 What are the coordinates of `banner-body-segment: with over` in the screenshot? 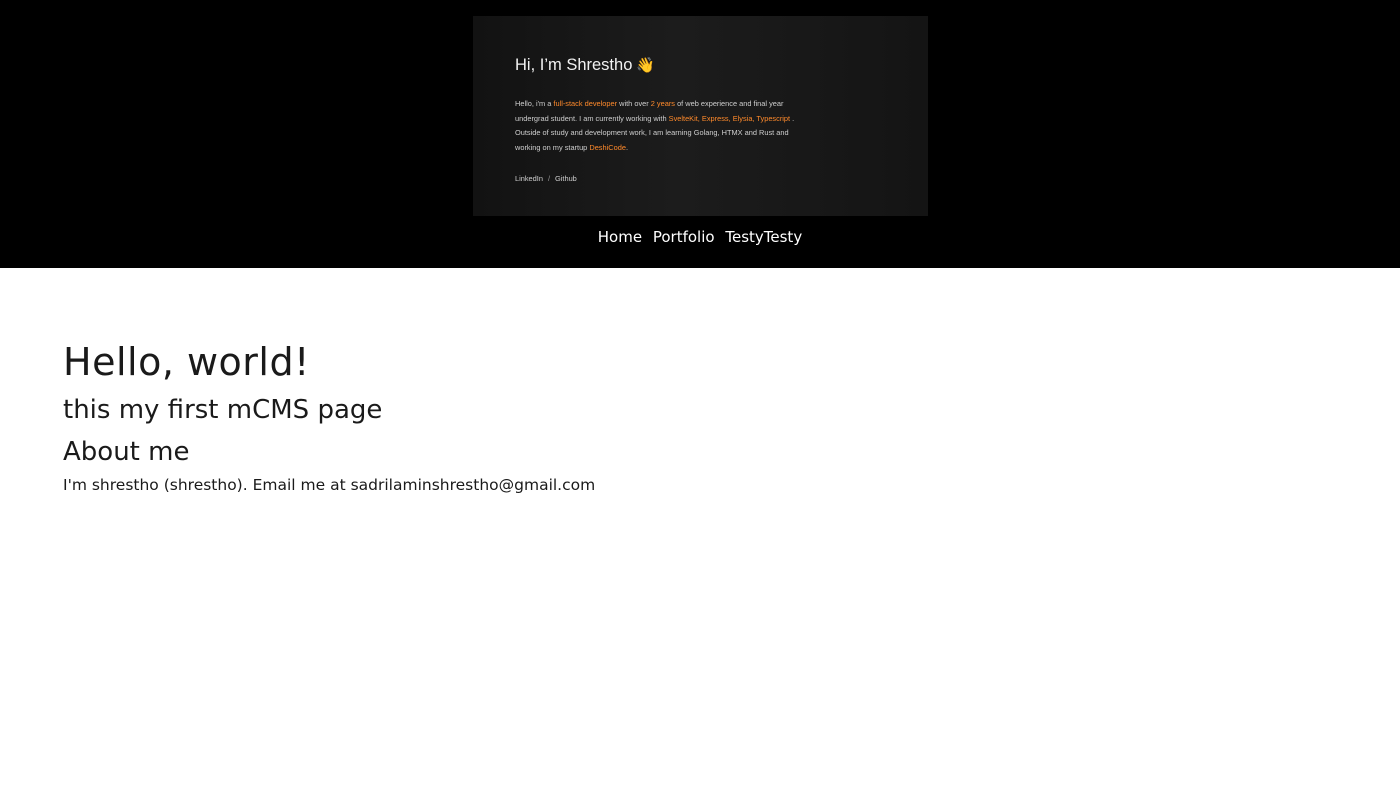 It's located at (634, 103).